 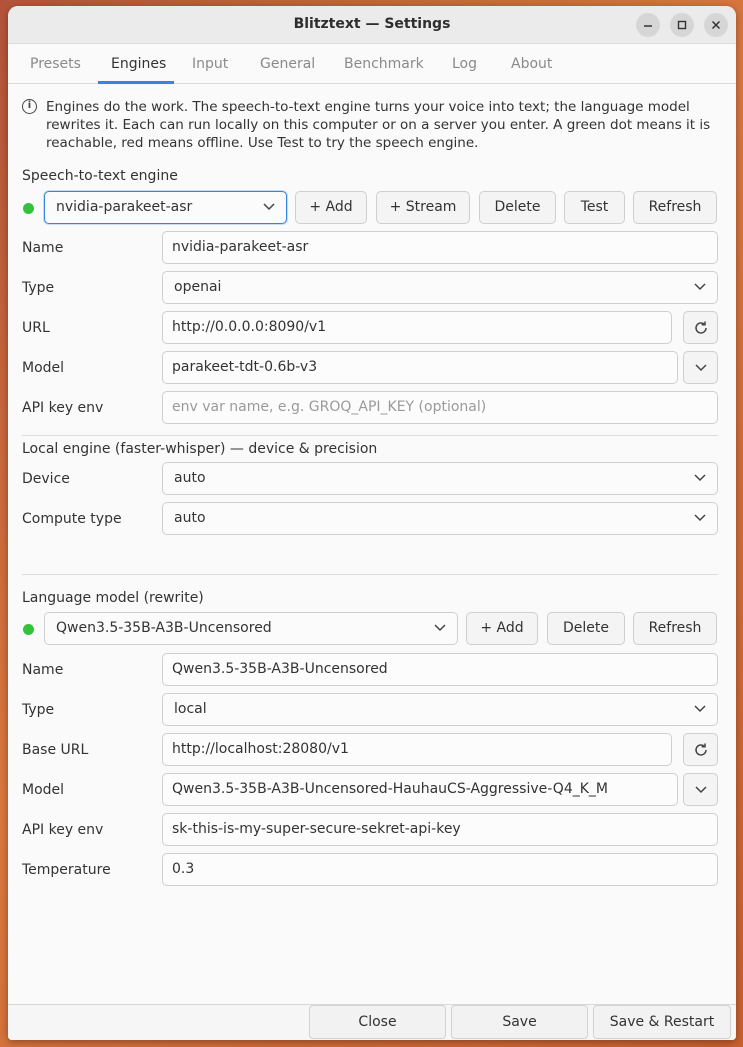 What do you see at coordinates (675, 628) in the screenshot?
I see `llm-refresh-button: Refresh` at bounding box center [675, 628].